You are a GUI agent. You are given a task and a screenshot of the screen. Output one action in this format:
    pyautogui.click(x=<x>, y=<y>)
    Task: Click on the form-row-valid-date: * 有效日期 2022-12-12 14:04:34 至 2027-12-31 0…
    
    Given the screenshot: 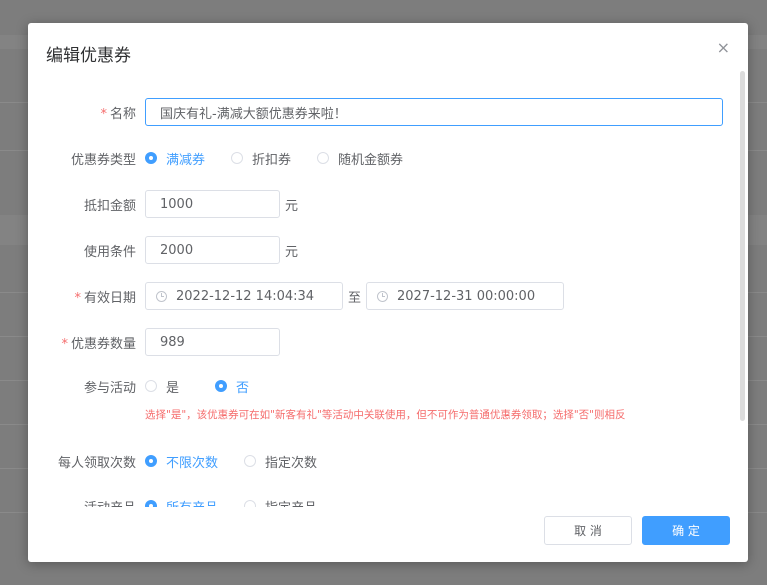 What is the action you would take?
    pyautogui.click(x=388, y=296)
    